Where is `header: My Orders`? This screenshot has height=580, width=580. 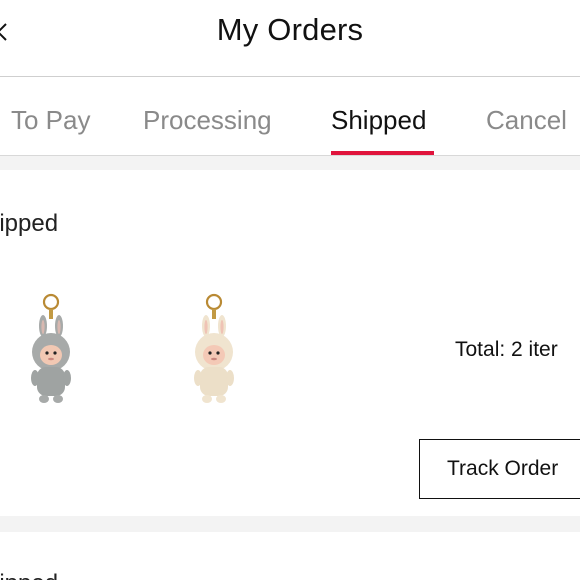 header: My Orders is located at coordinates (290, 38).